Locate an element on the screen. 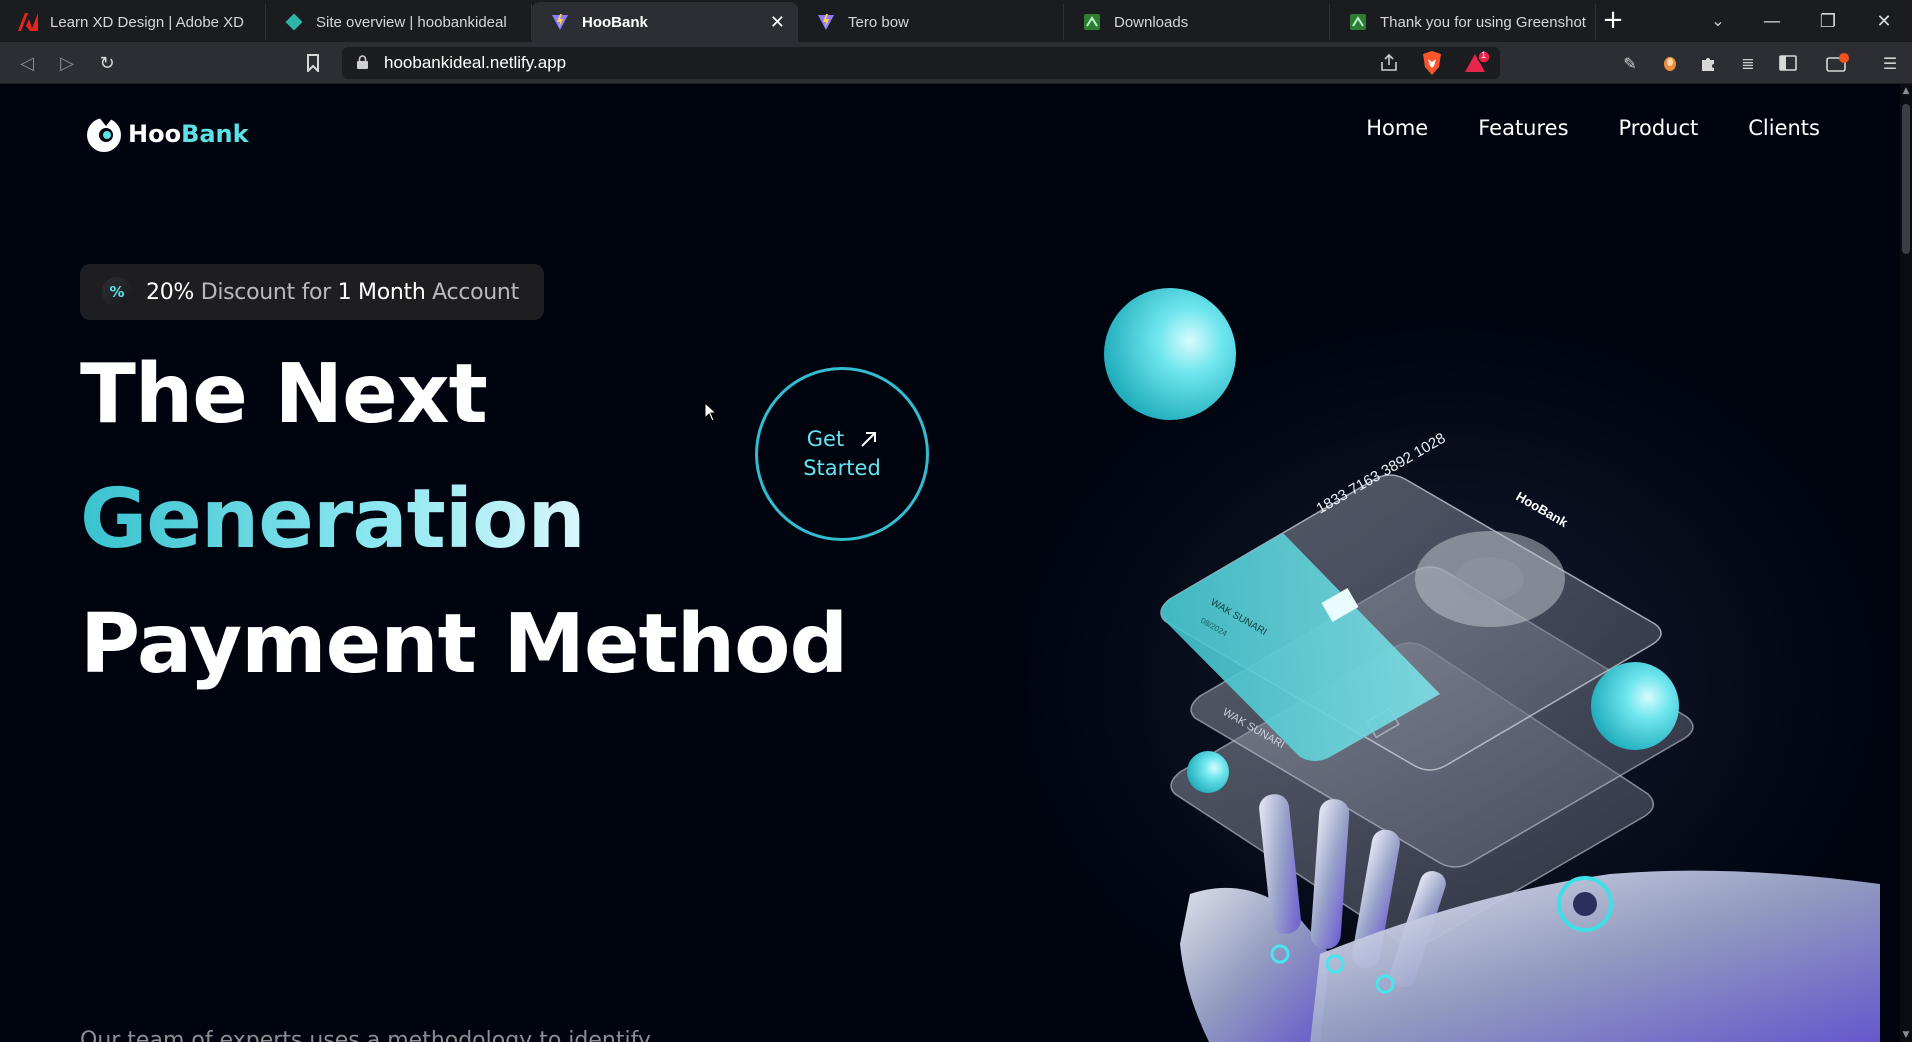 This screenshot has height=1042, width=1912. tab-site-overview: Site overview | hoobankideal is located at coordinates (399, 22).